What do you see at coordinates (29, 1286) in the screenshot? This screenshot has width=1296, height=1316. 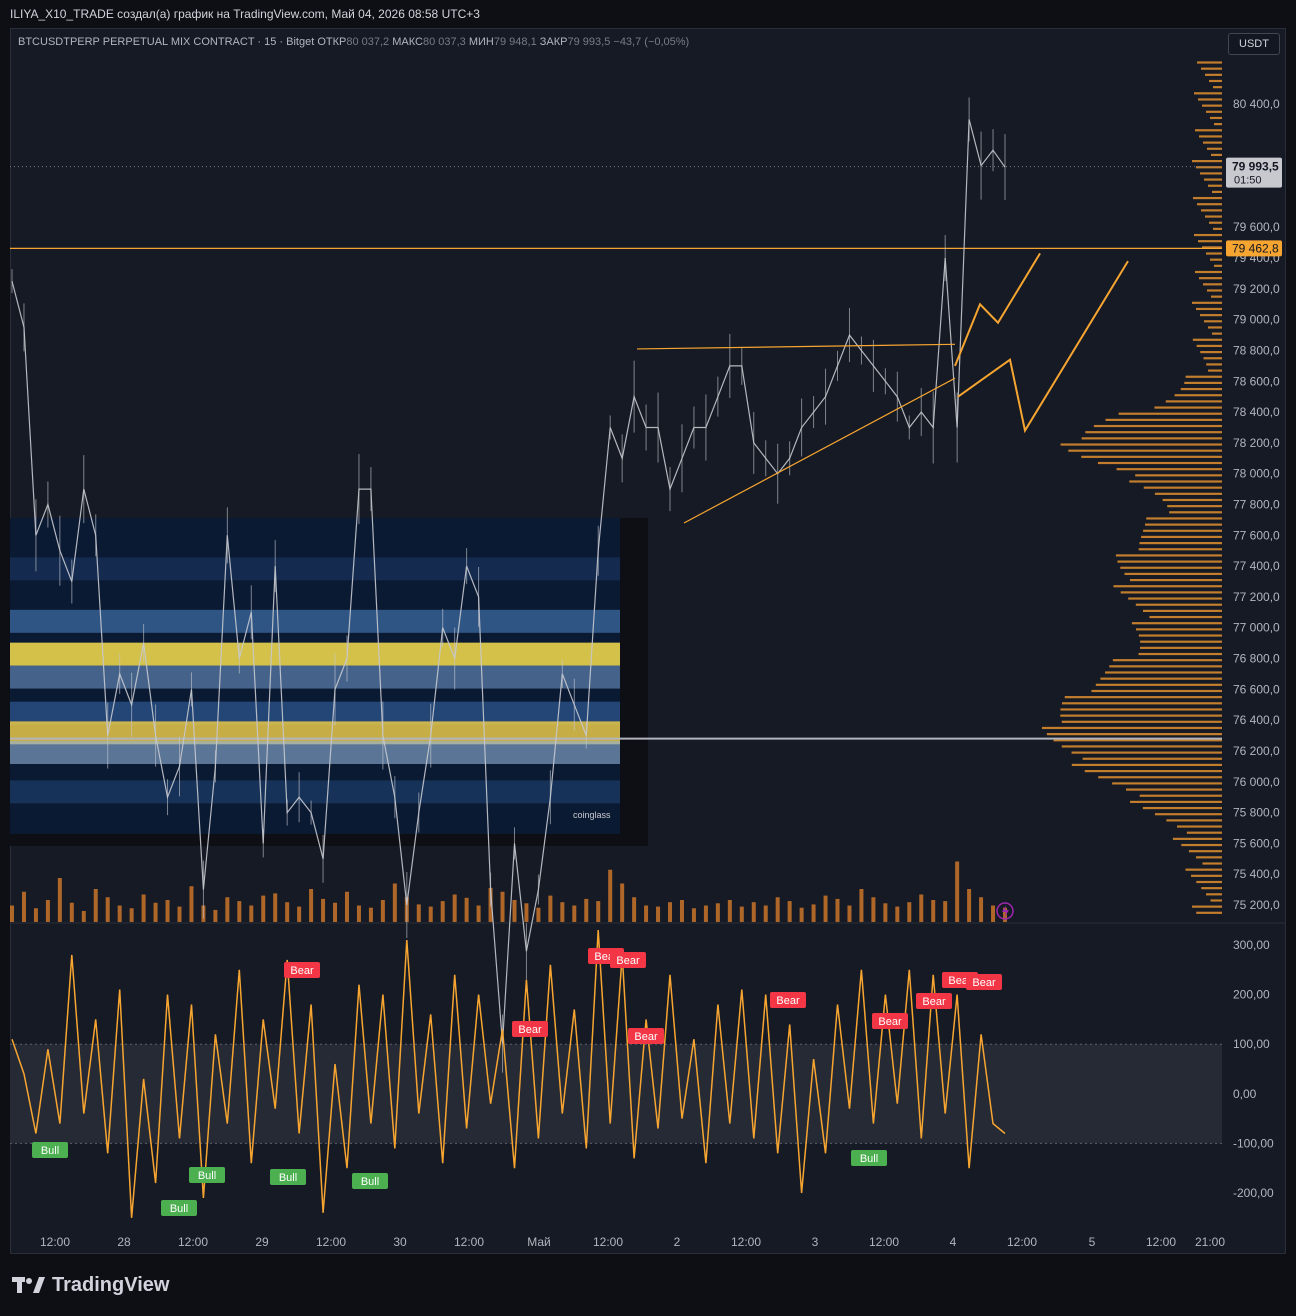 I see `tradingview-logo-icon` at bounding box center [29, 1286].